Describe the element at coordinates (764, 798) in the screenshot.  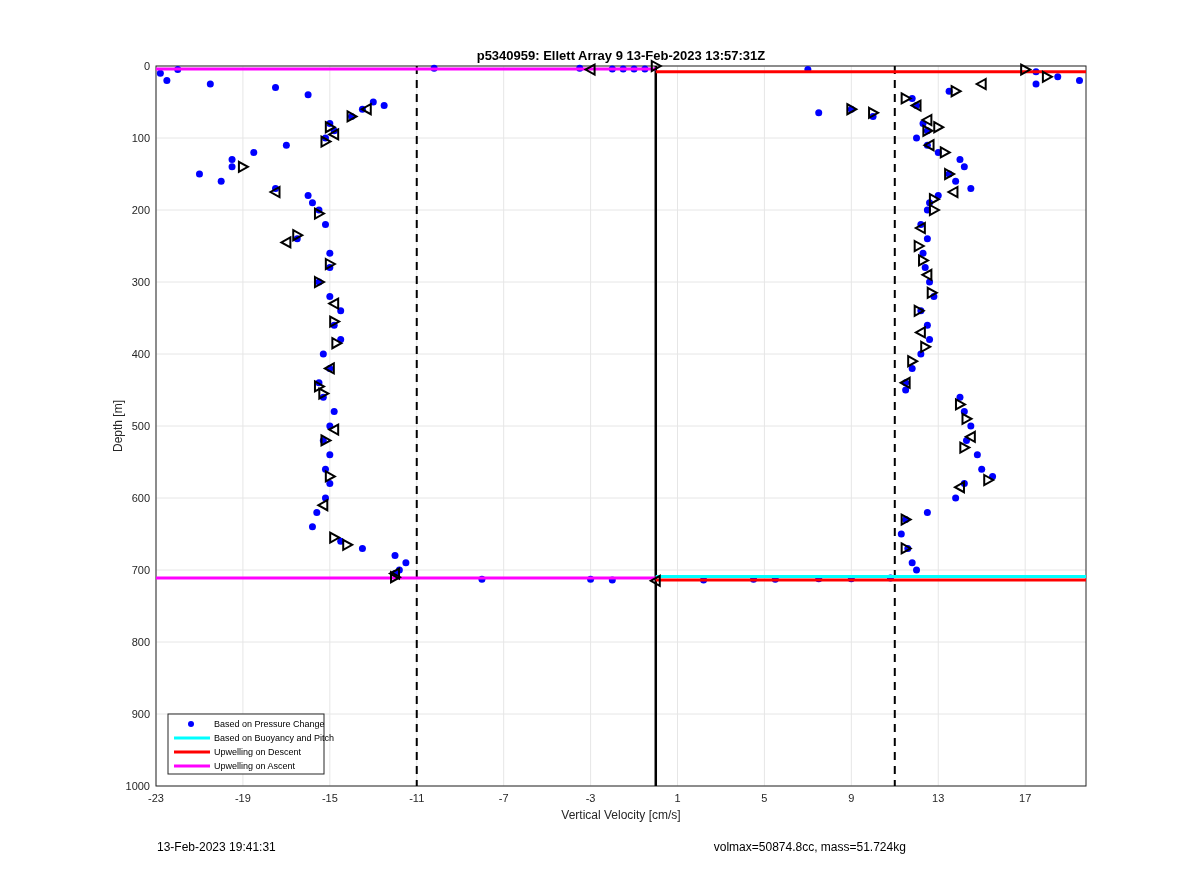
I see `tick-label: 5` at that location.